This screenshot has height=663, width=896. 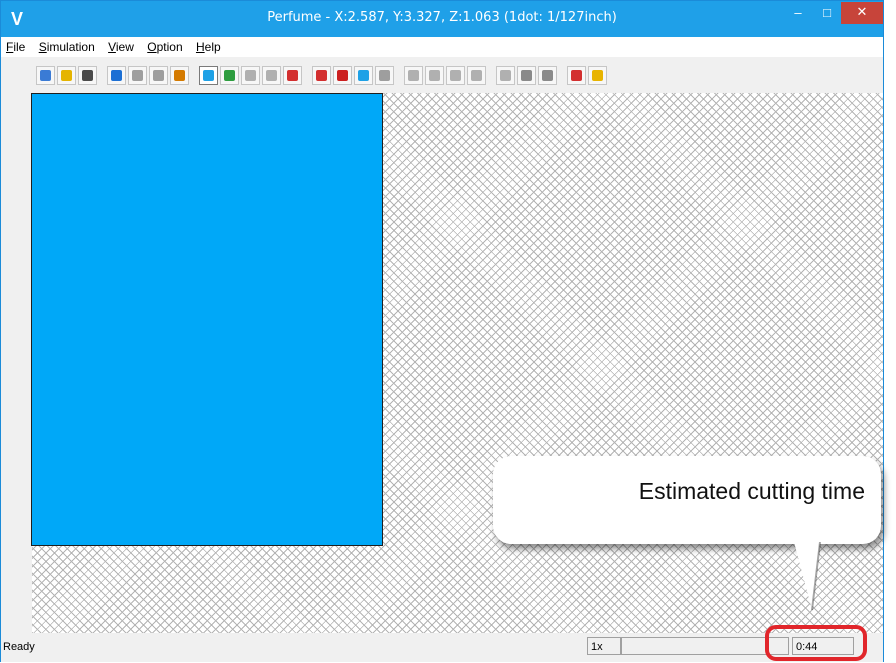 I want to click on view-iso-button, so click(x=229, y=75).